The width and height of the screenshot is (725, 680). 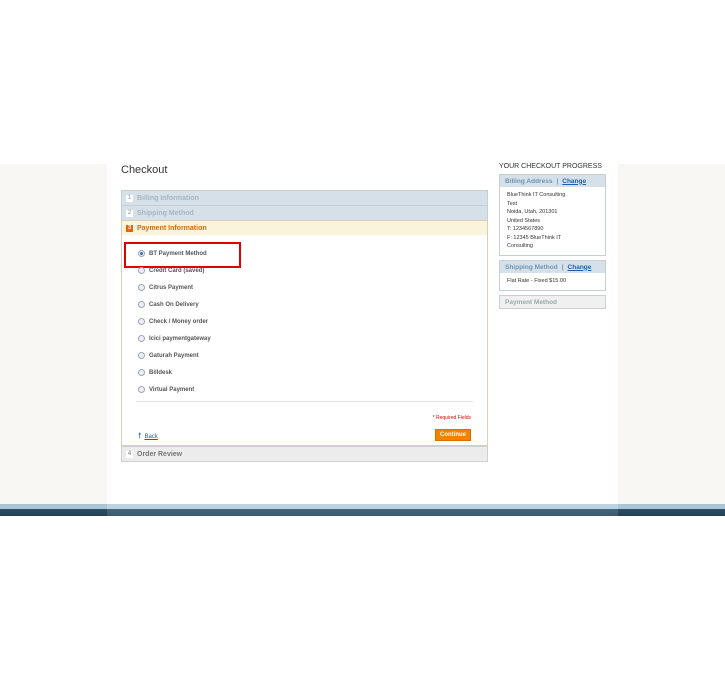 What do you see at coordinates (129, 213) in the screenshot?
I see `step-number: 2` at bounding box center [129, 213].